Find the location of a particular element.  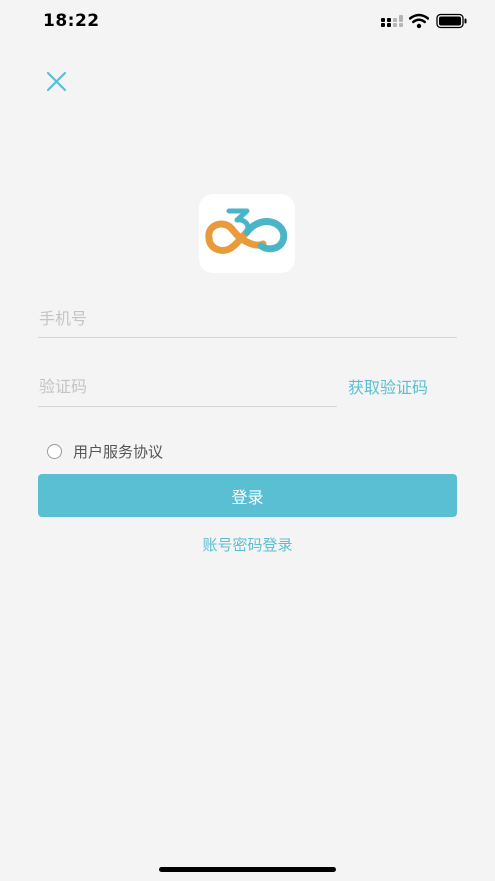

close-button is located at coordinates (57, 81).